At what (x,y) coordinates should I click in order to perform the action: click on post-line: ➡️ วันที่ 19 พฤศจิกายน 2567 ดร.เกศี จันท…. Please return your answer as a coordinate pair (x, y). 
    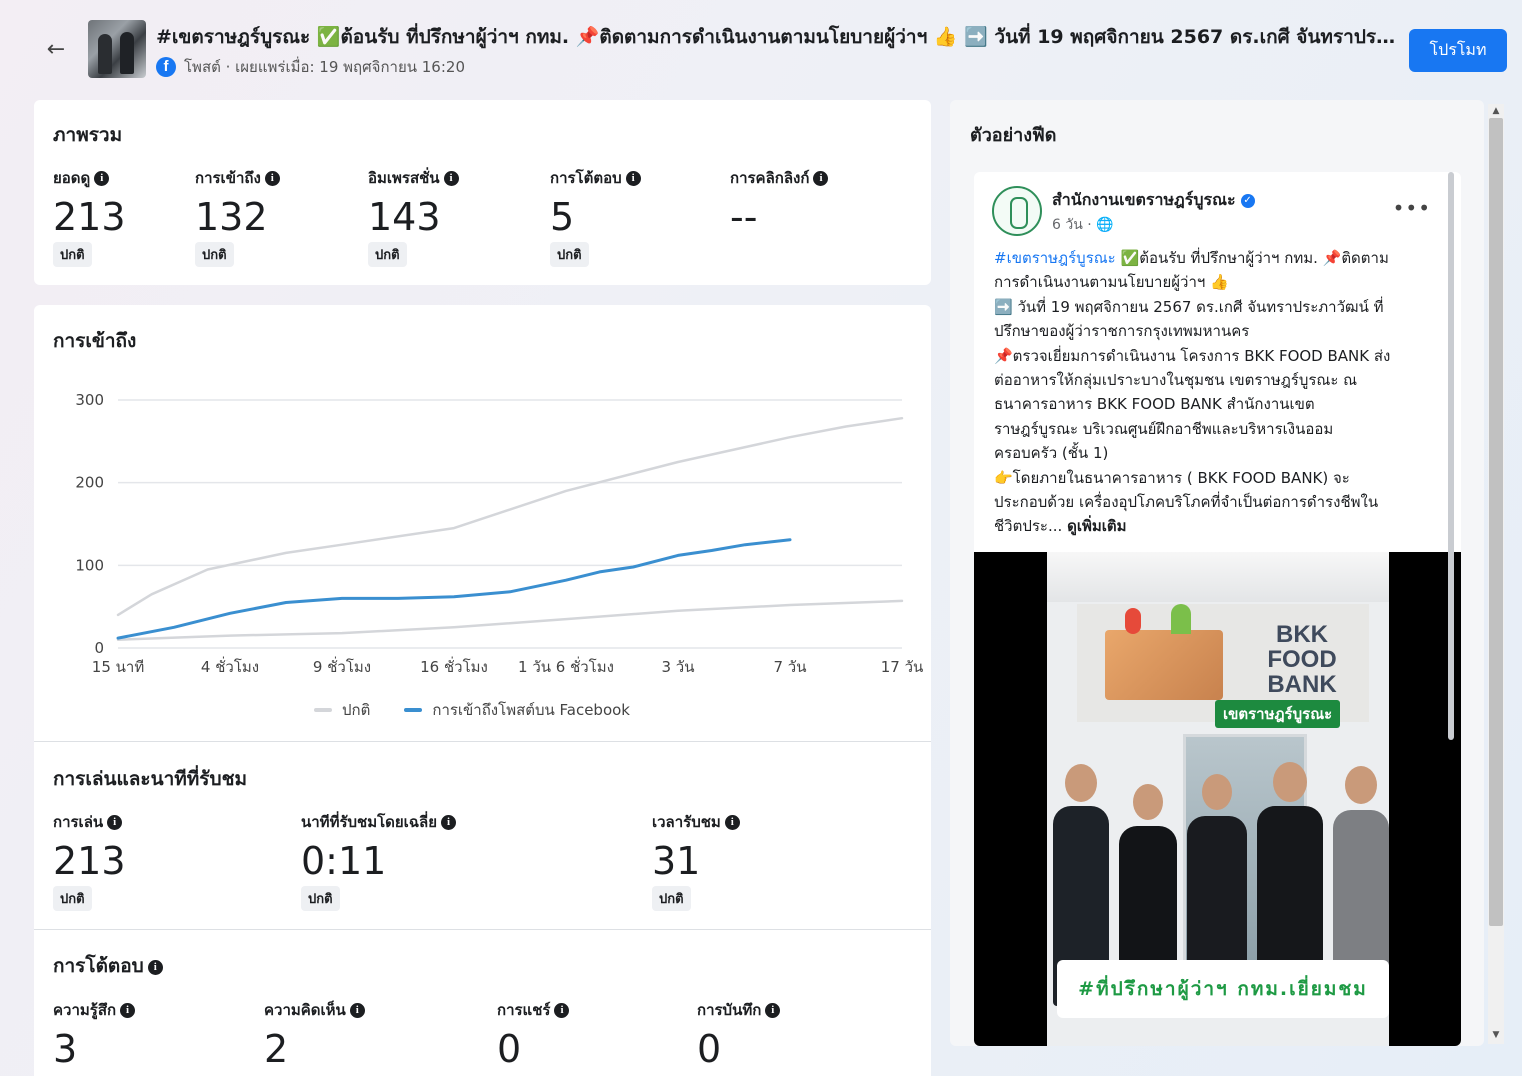
    Looking at the image, I should click on (1189, 306).